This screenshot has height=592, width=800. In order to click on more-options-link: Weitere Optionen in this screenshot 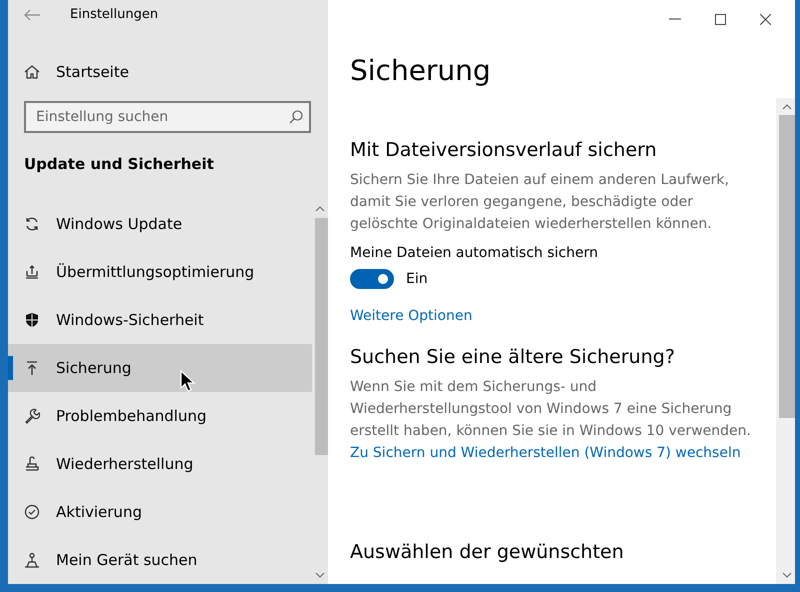, I will do `click(411, 316)`.